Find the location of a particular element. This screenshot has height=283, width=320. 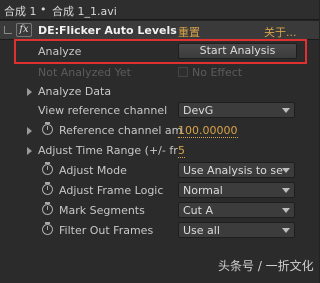

effect-twirl-open-icon is located at coordinates (8, 30).